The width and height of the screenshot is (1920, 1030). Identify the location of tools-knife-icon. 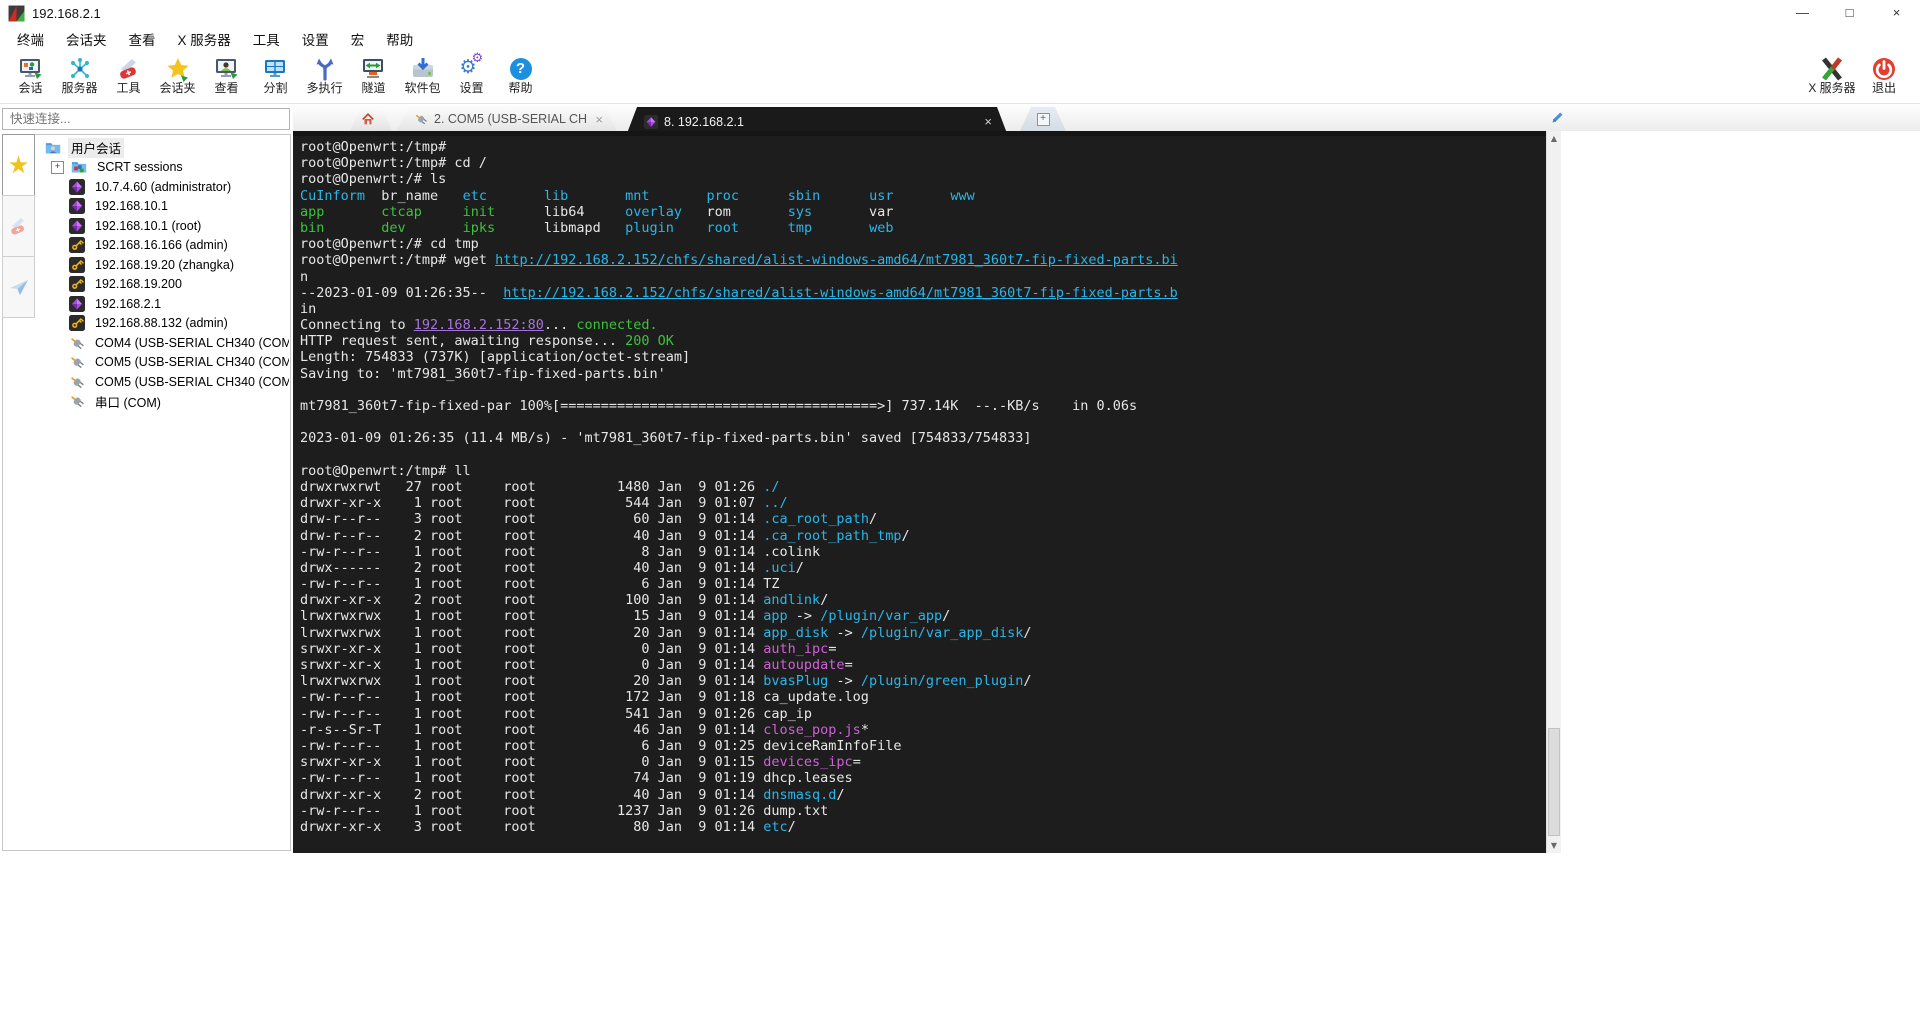
(129, 69).